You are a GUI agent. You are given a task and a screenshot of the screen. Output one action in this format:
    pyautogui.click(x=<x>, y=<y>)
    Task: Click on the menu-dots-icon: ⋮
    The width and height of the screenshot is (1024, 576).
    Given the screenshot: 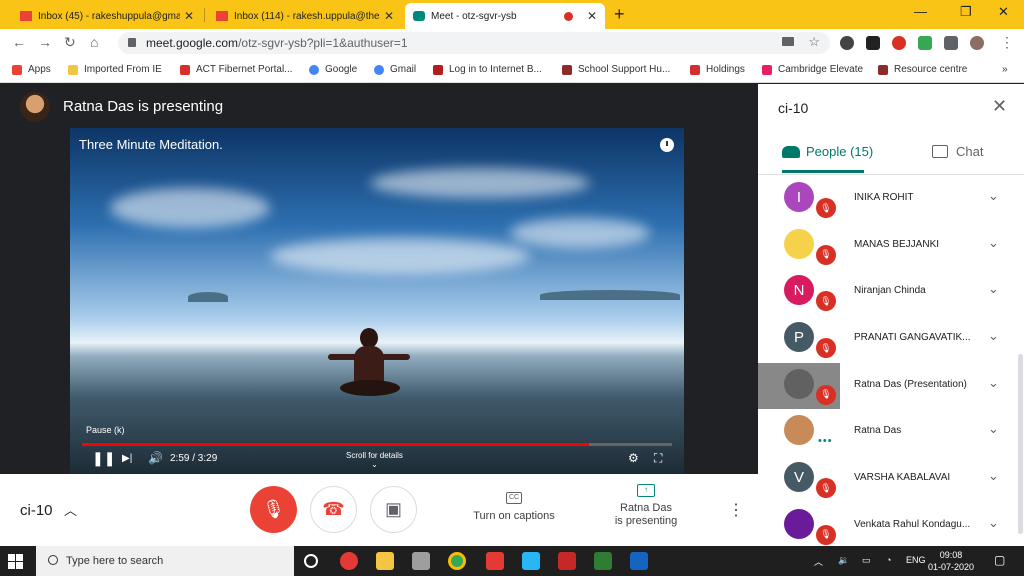 What is the action you would take?
    pyautogui.click(x=1007, y=42)
    